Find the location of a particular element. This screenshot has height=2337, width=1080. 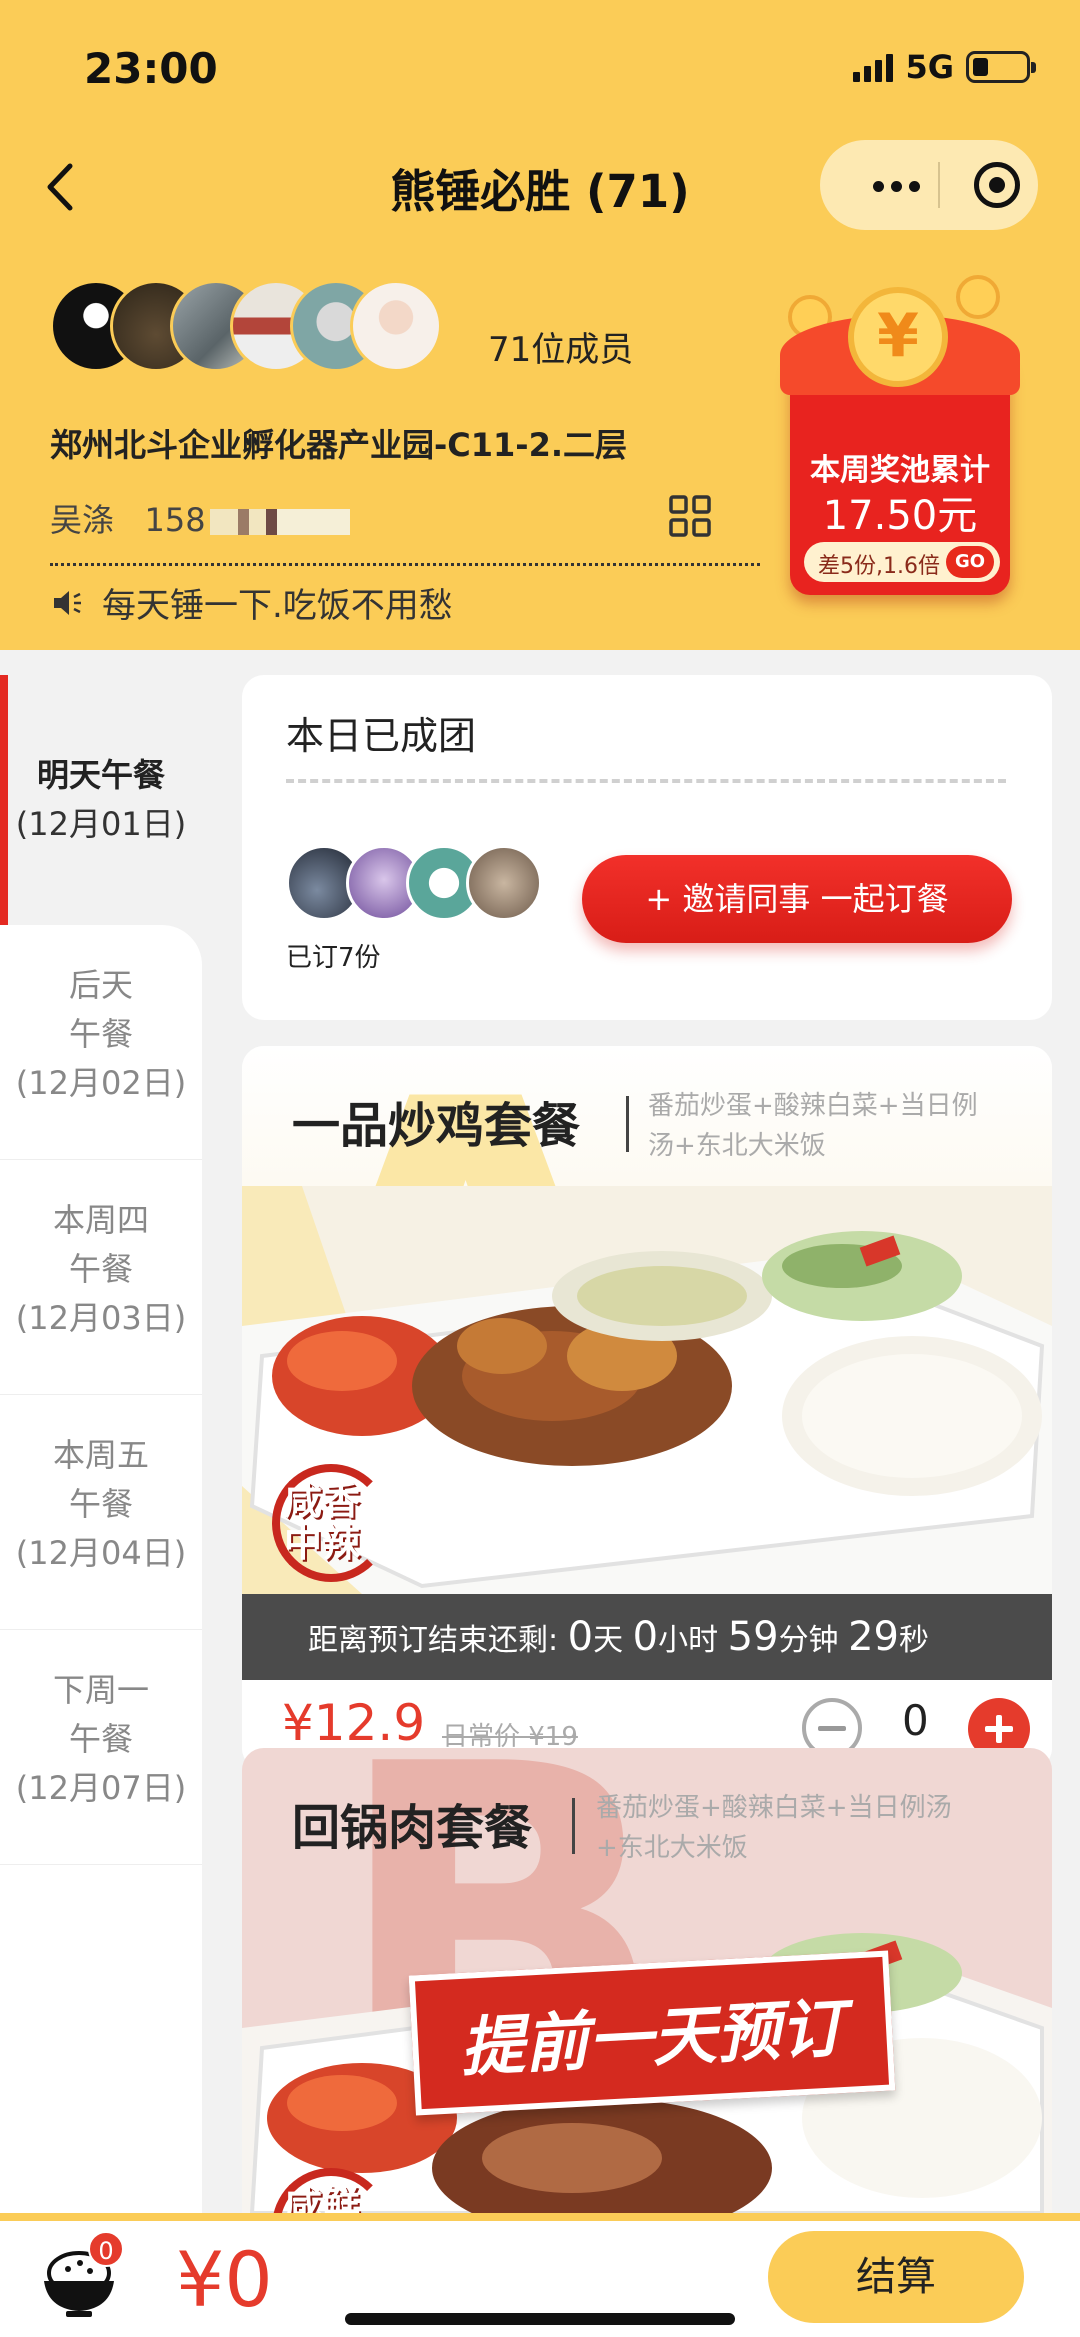

meal-header: B 回锅肉套餐 番茄炒蛋+酸辣白菜+当日例汤 +东北大米饭 is located at coordinates (647, 1948).